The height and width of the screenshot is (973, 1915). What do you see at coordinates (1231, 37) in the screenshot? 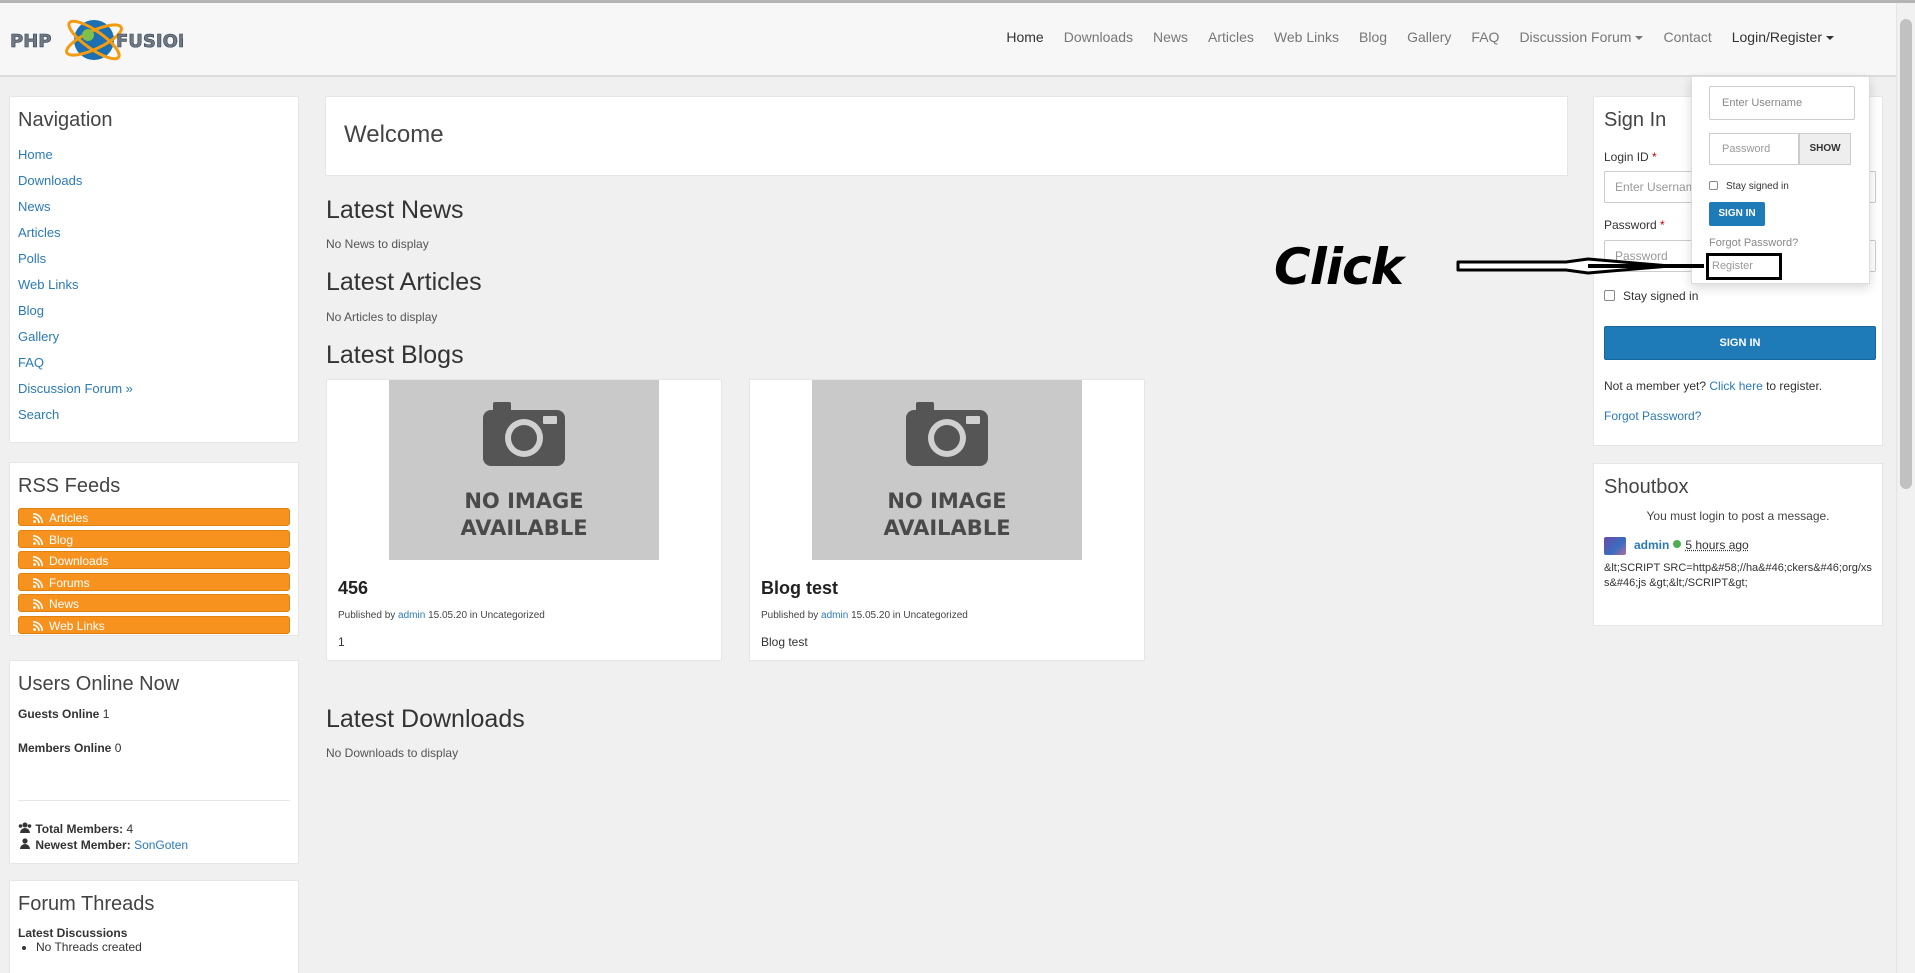
I see `topnav-articles: Articles` at bounding box center [1231, 37].